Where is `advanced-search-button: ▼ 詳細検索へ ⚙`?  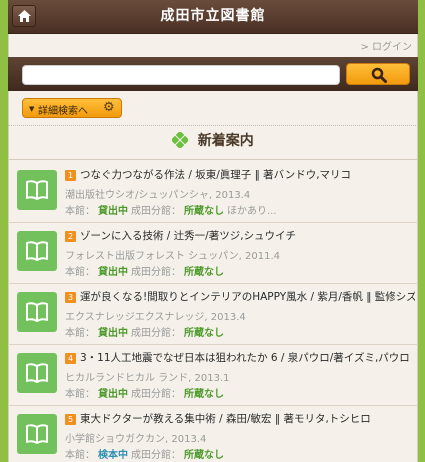 advanced-search-button: ▼ 詳細検索へ ⚙ is located at coordinates (72, 108).